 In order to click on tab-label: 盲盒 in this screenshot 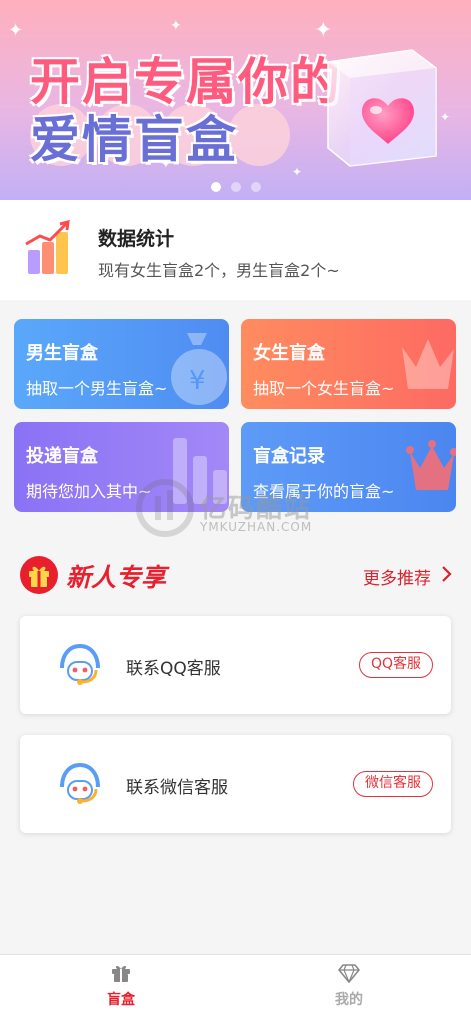, I will do `click(121, 1000)`.